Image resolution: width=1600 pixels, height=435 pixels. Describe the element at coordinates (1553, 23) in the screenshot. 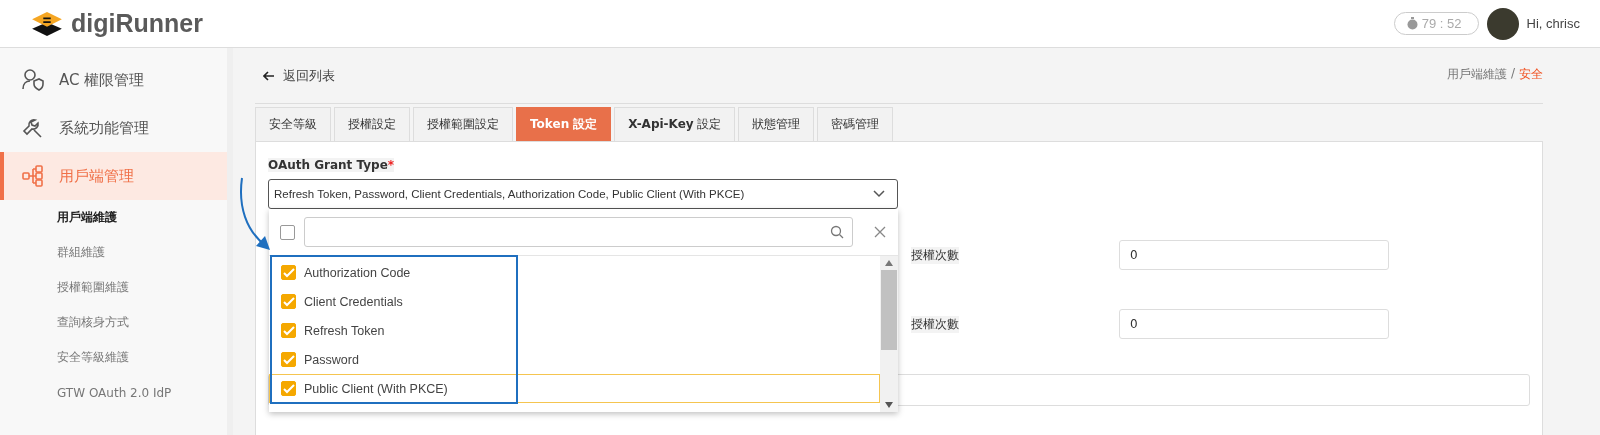

I see `user-greeting: Hi, chrisc` at that location.